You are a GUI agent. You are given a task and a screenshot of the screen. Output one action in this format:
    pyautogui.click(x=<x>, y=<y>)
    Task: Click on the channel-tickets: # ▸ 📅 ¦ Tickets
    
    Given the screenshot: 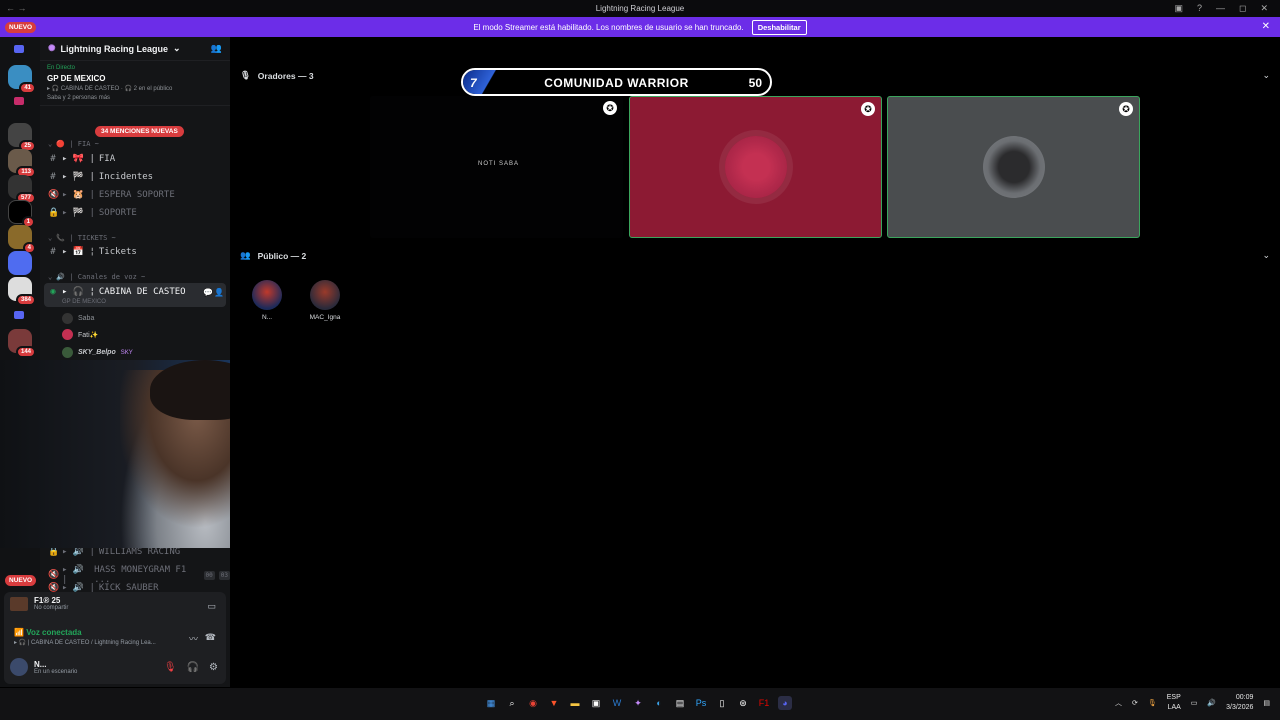 What is the action you would take?
    pyautogui.click(x=92, y=252)
    